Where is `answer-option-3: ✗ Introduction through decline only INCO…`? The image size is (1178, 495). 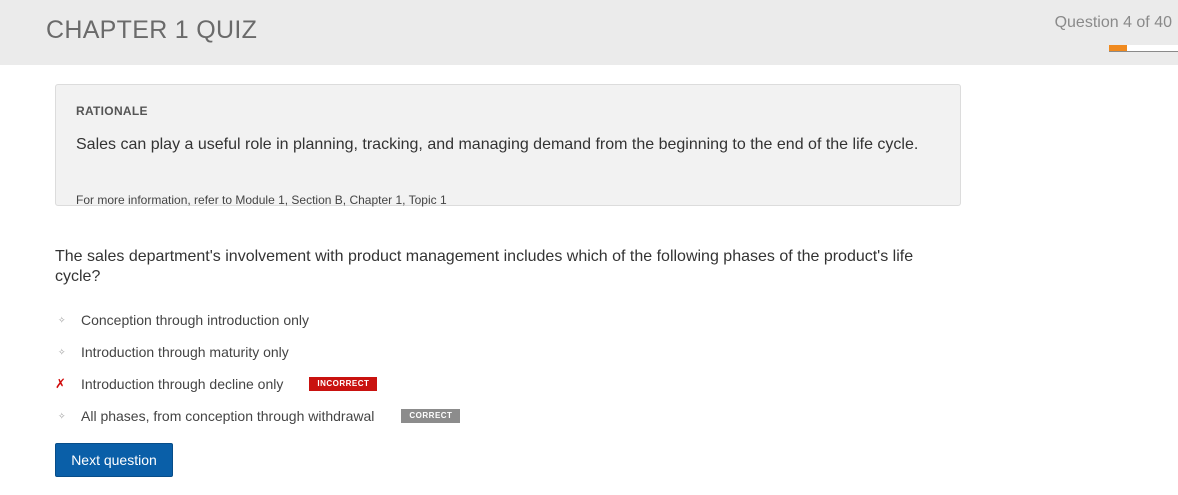 answer-option-3: ✗ Introduction through decline only INCO… is located at coordinates (405, 384).